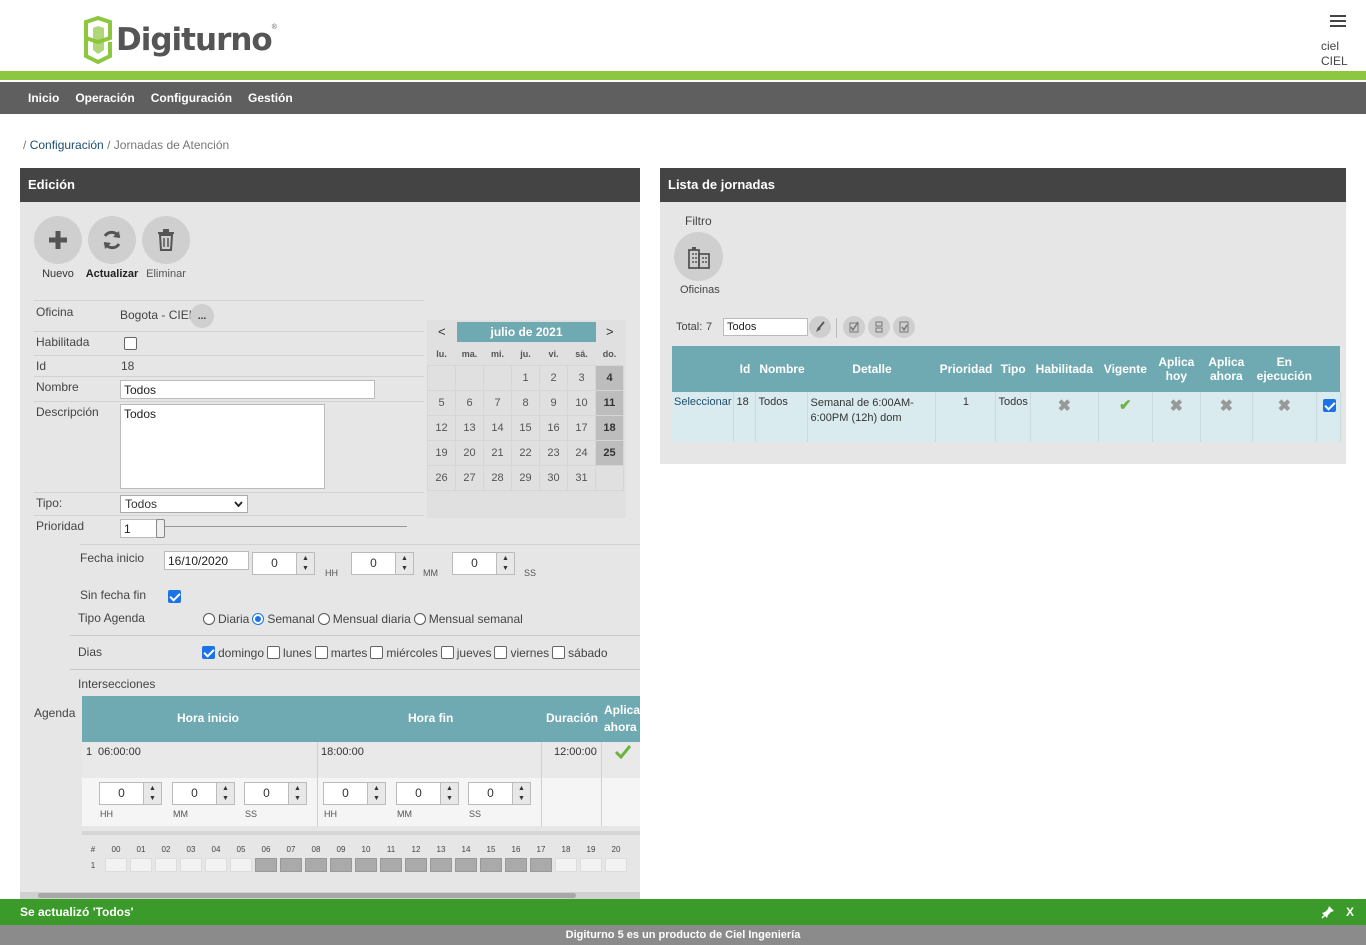 The image size is (1366, 945). I want to click on calendar-day: 28, so click(497, 477).